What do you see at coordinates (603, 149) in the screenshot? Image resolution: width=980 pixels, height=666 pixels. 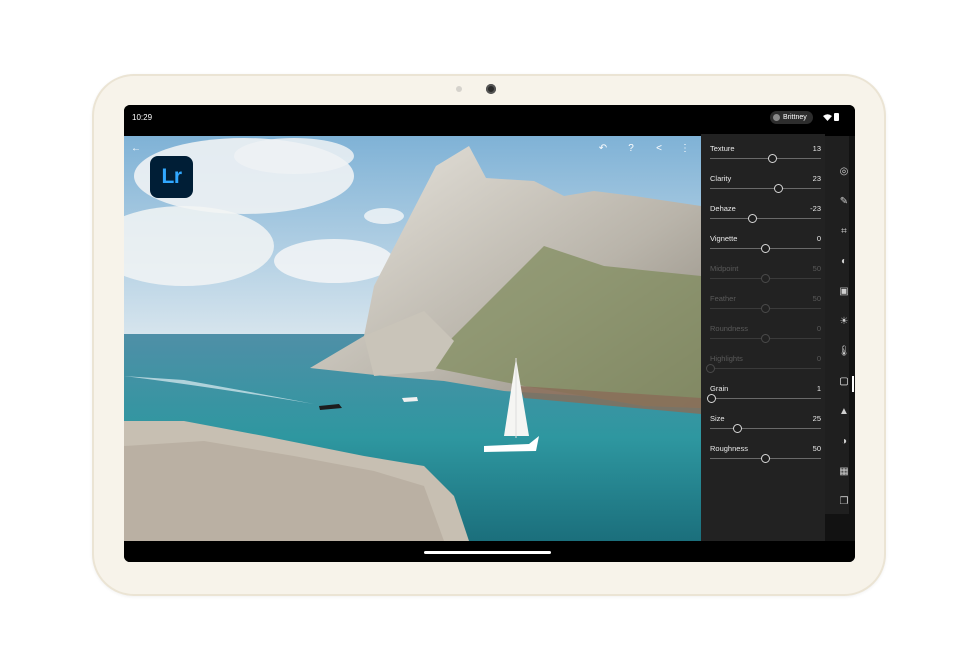 I see `undo-icon: ↶` at bounding box center [603, 149].